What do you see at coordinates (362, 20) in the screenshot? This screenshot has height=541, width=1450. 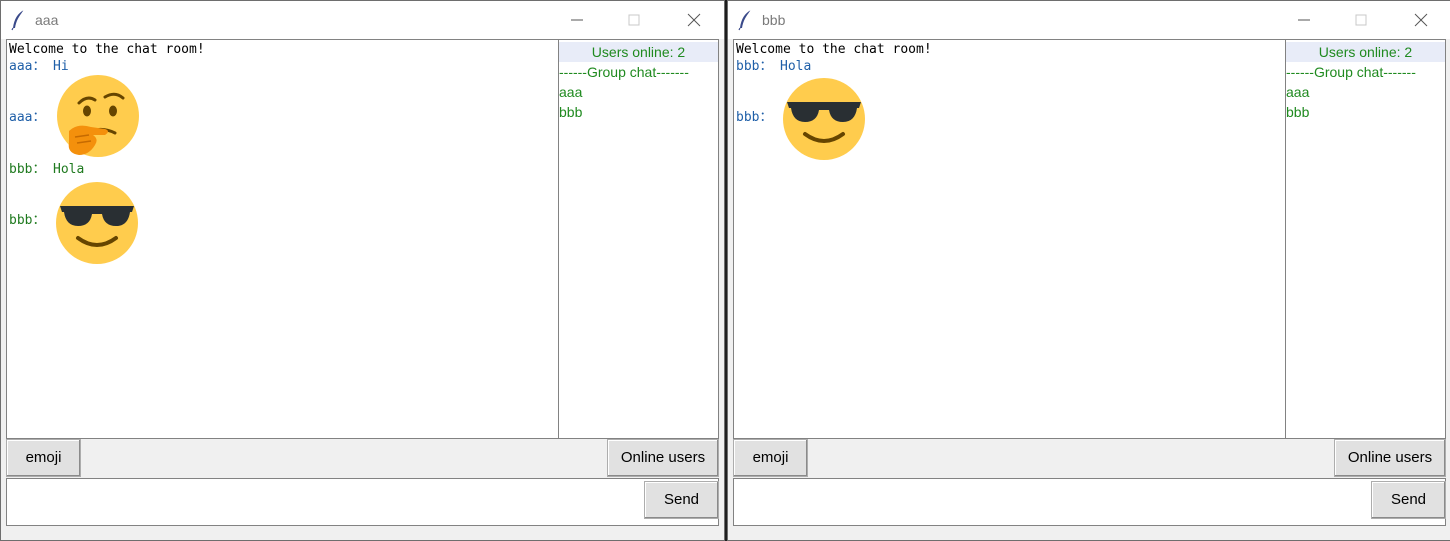 I see `title-bar: aaa` at bounding box center [362, 20].